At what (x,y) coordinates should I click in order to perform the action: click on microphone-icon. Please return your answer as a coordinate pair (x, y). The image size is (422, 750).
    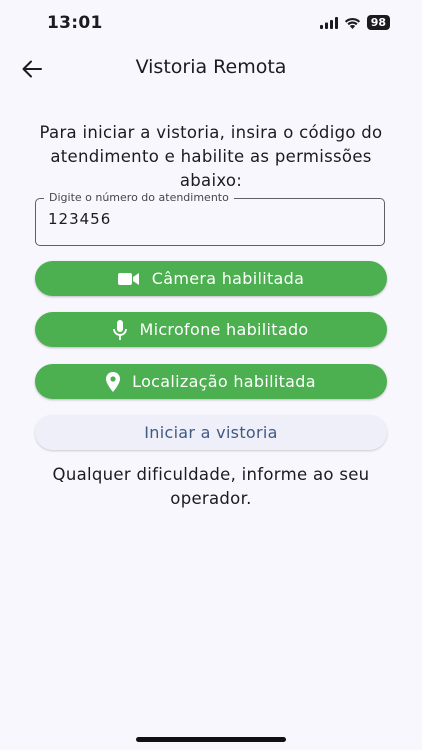
    Looking at the image, I should click on (120, 329).